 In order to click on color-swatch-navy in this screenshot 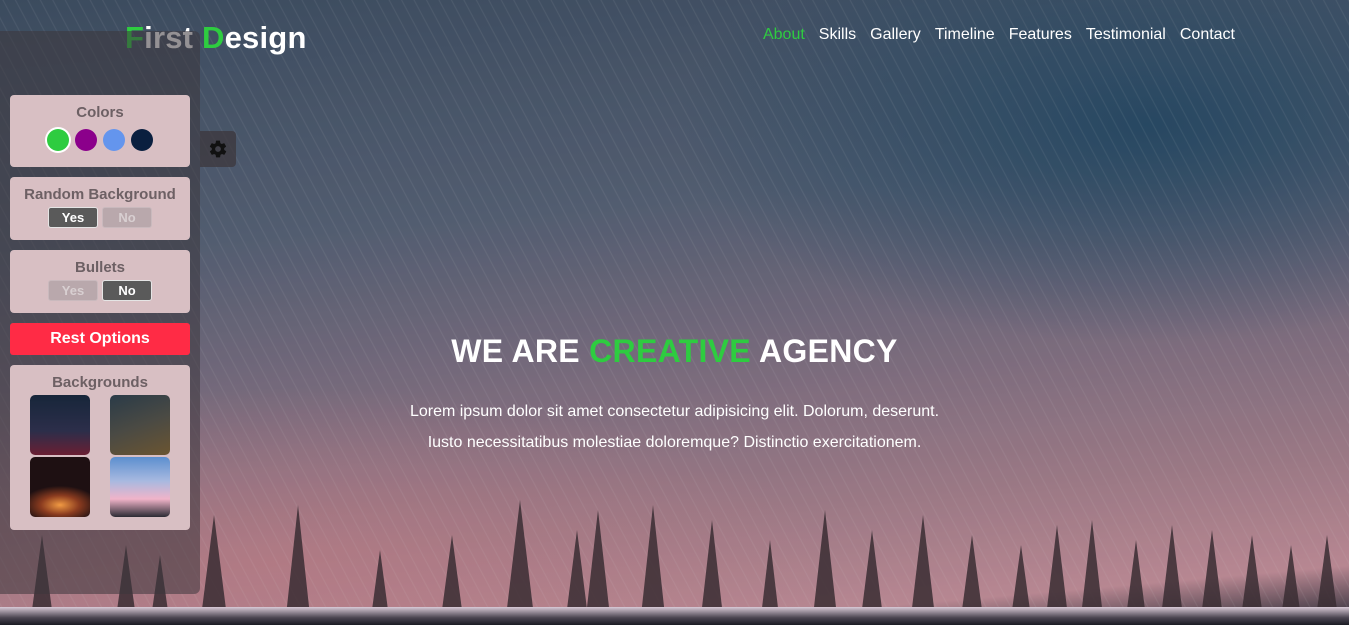, I will do `click(142, 140)`.